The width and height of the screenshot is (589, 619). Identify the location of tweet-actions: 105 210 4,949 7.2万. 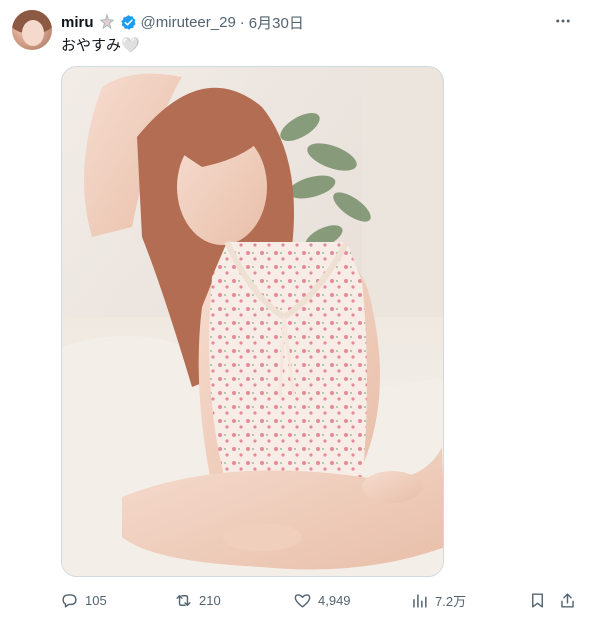
(315, 600).